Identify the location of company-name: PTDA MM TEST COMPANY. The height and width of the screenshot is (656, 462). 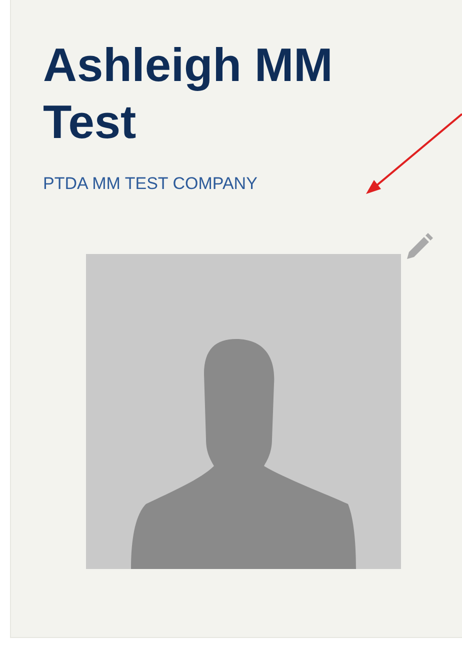
(150, 184).